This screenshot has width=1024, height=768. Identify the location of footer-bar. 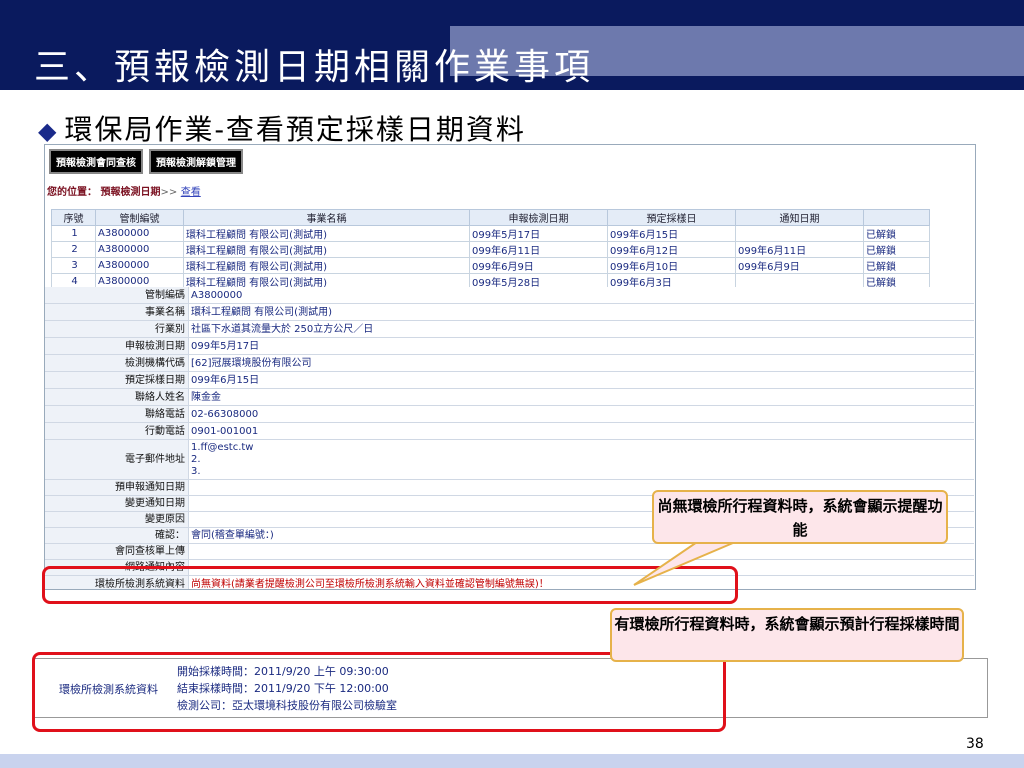
(512, 761).